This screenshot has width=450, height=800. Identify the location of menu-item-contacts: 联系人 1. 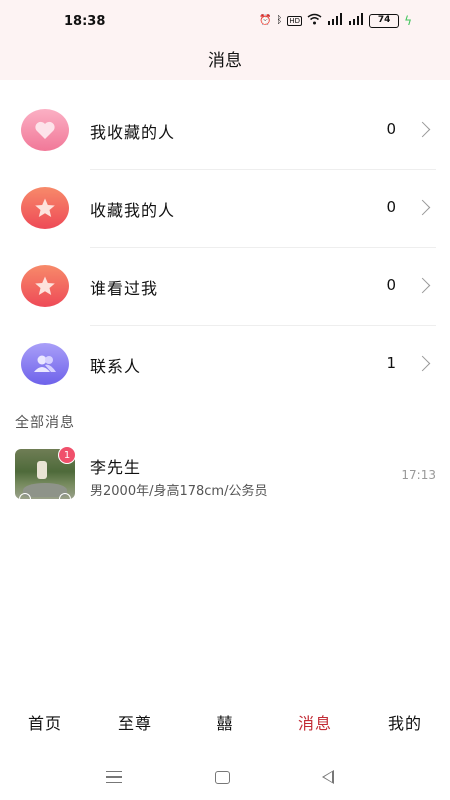
(225, 365).